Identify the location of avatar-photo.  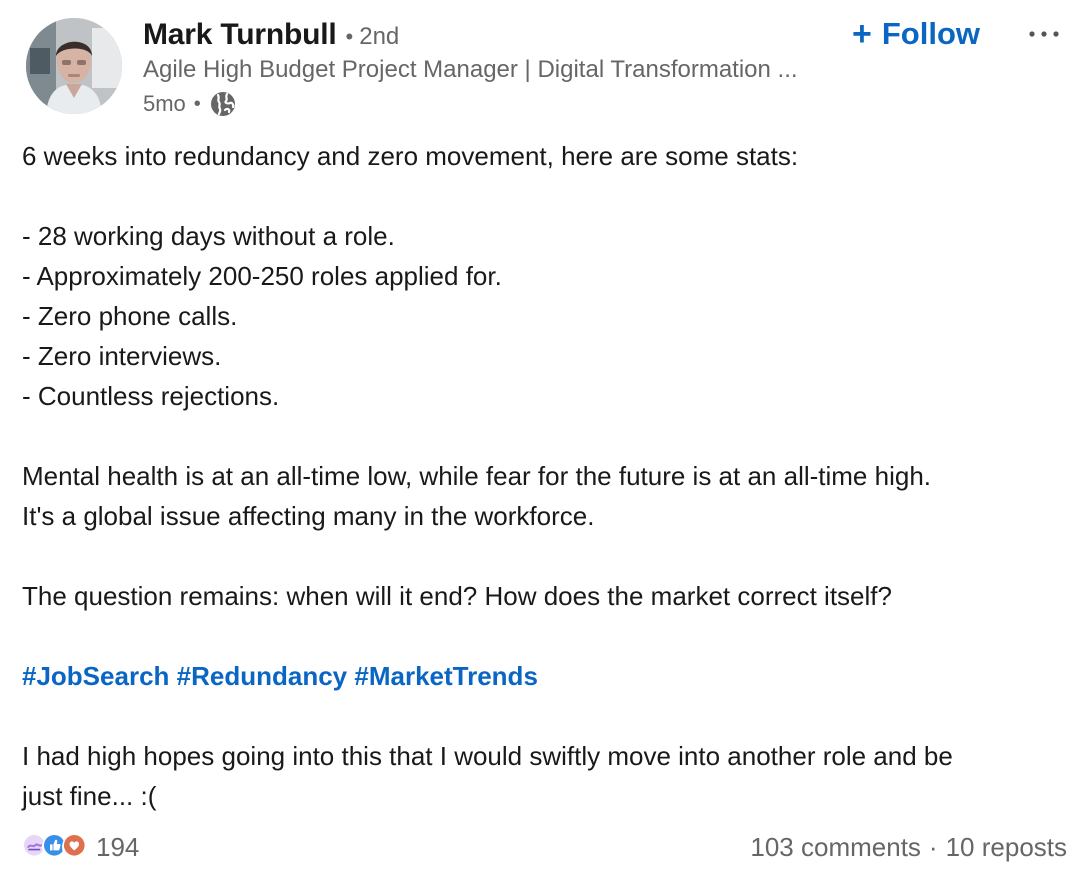
(74, 66).